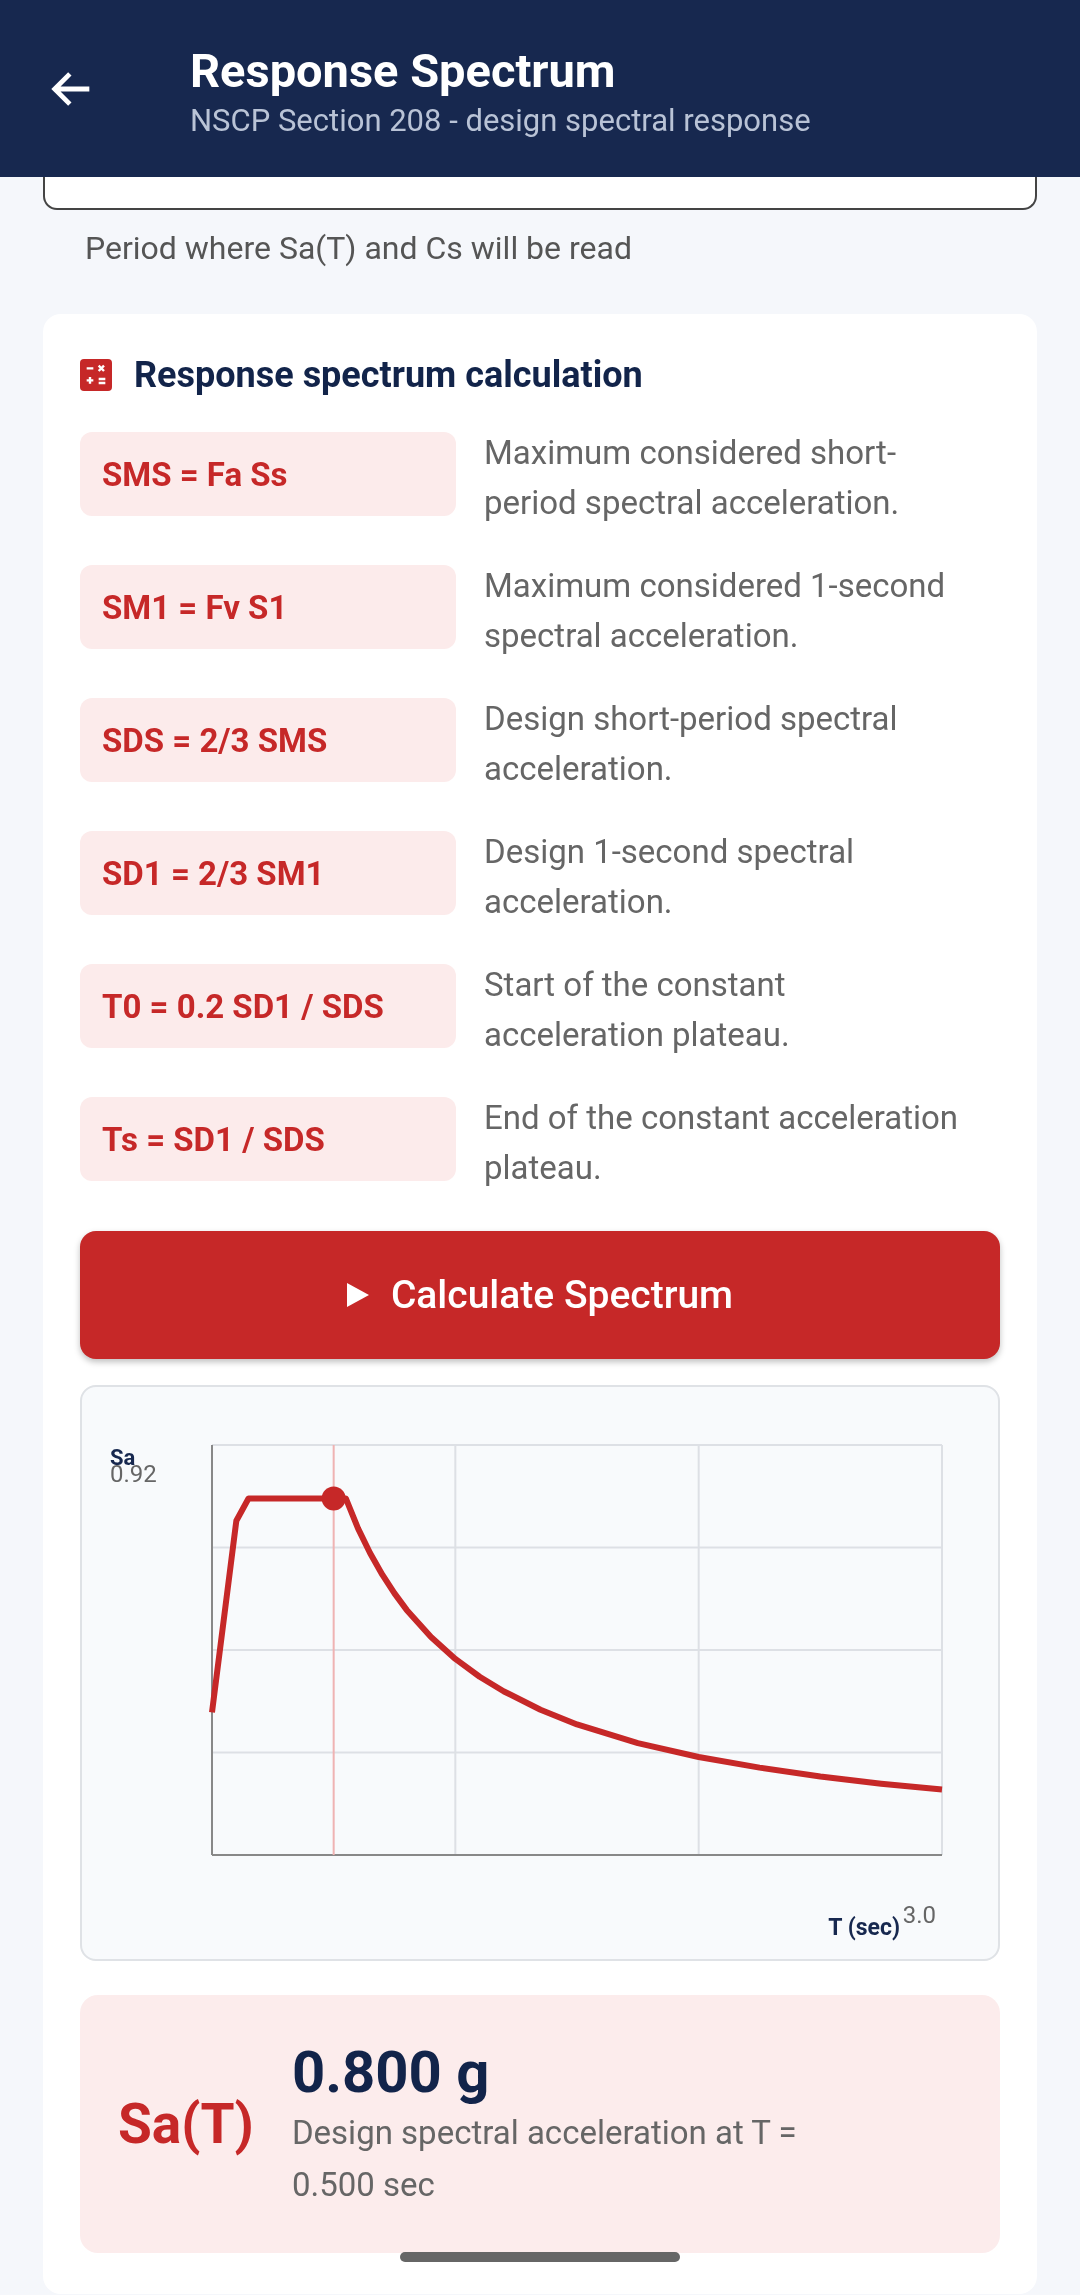 This screenshot has width=1080, height=2295. What do you see at coordinates (357, 1295) in the screenshot?
I see `play-icon` at bounding box center [357, 1295].